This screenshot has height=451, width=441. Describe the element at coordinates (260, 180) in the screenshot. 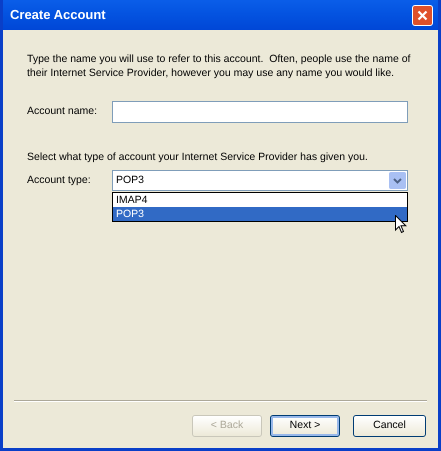

I see `account-type-dropdown: POP3` at that location.